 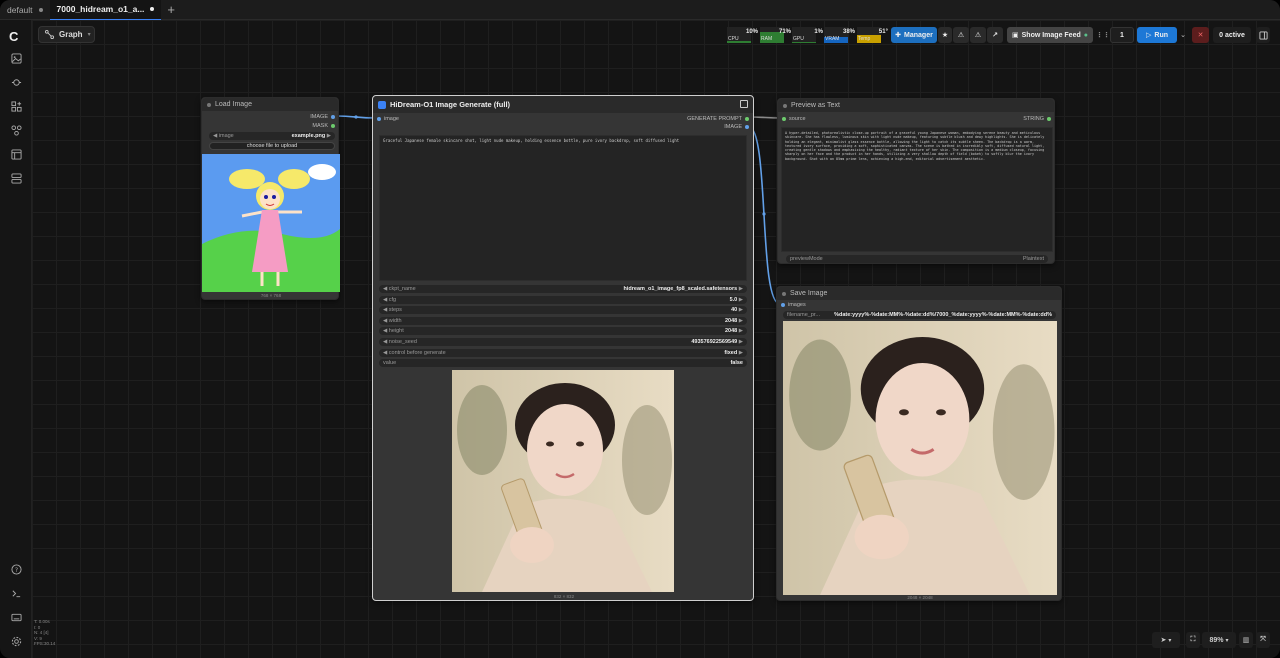 What do you see at coordinates (563, 342) in the screenshot?
I see `widget-noise_seed: ◀ noise_seed 493576922569549 ▶` at bounding box center [563, 342].